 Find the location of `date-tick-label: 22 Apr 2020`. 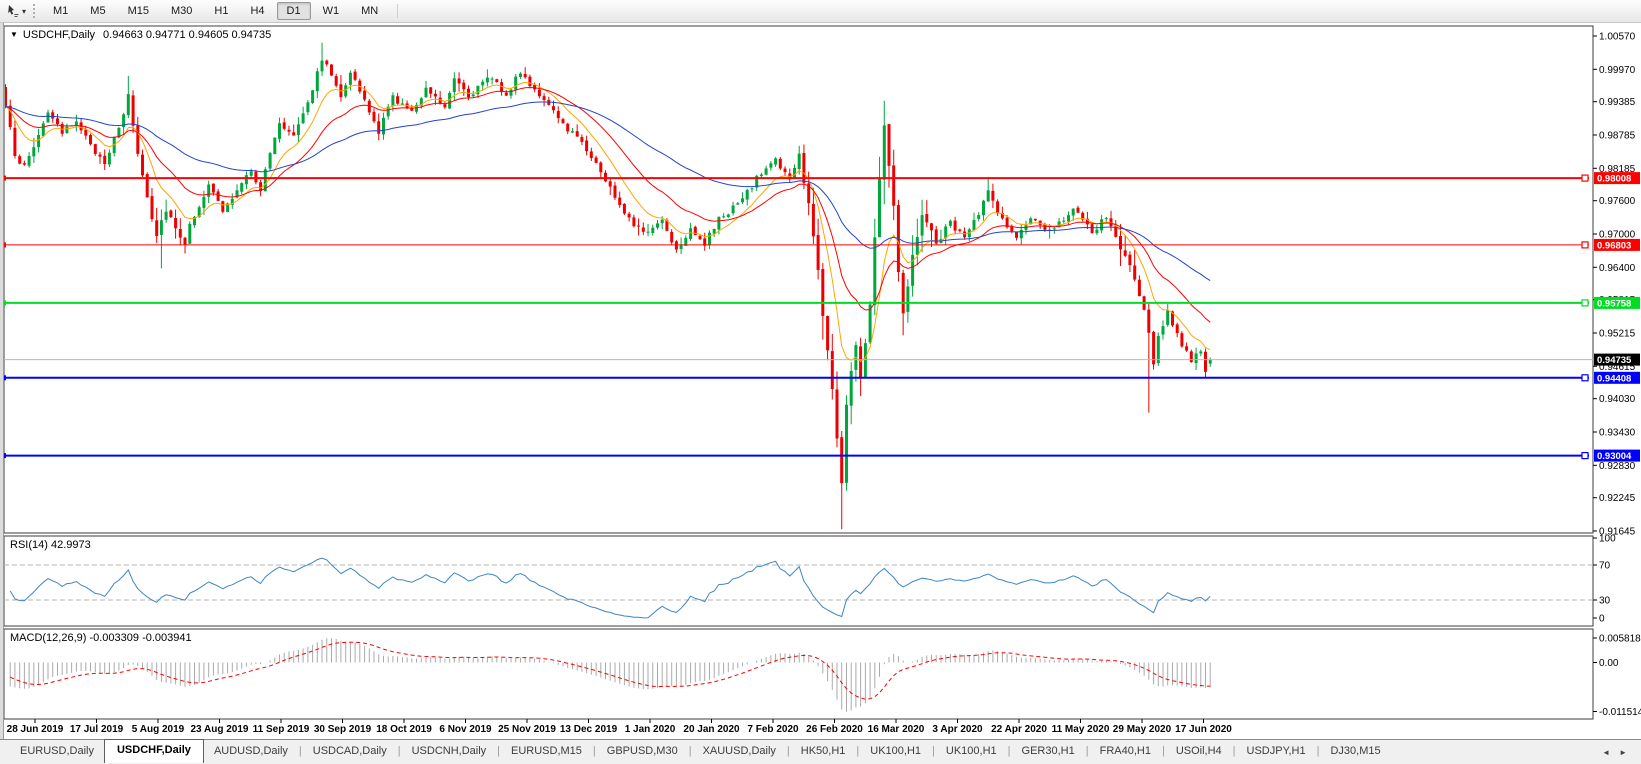

date-tick-label: 22 Apr 2020 is located at coordinates (1019, 729).